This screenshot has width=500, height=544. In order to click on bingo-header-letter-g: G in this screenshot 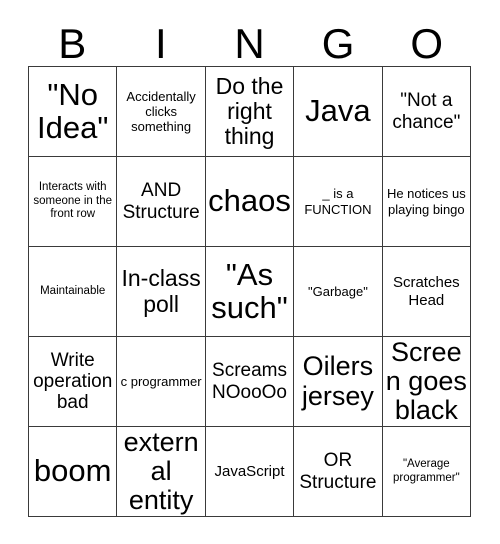, I will do `click(338, 43)`.